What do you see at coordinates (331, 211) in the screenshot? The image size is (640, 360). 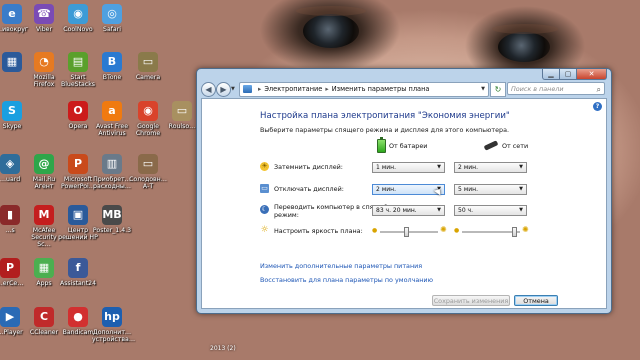 I see `row-label: Переводить компьютер в спящий режим:` at bounding box center [331, 211].